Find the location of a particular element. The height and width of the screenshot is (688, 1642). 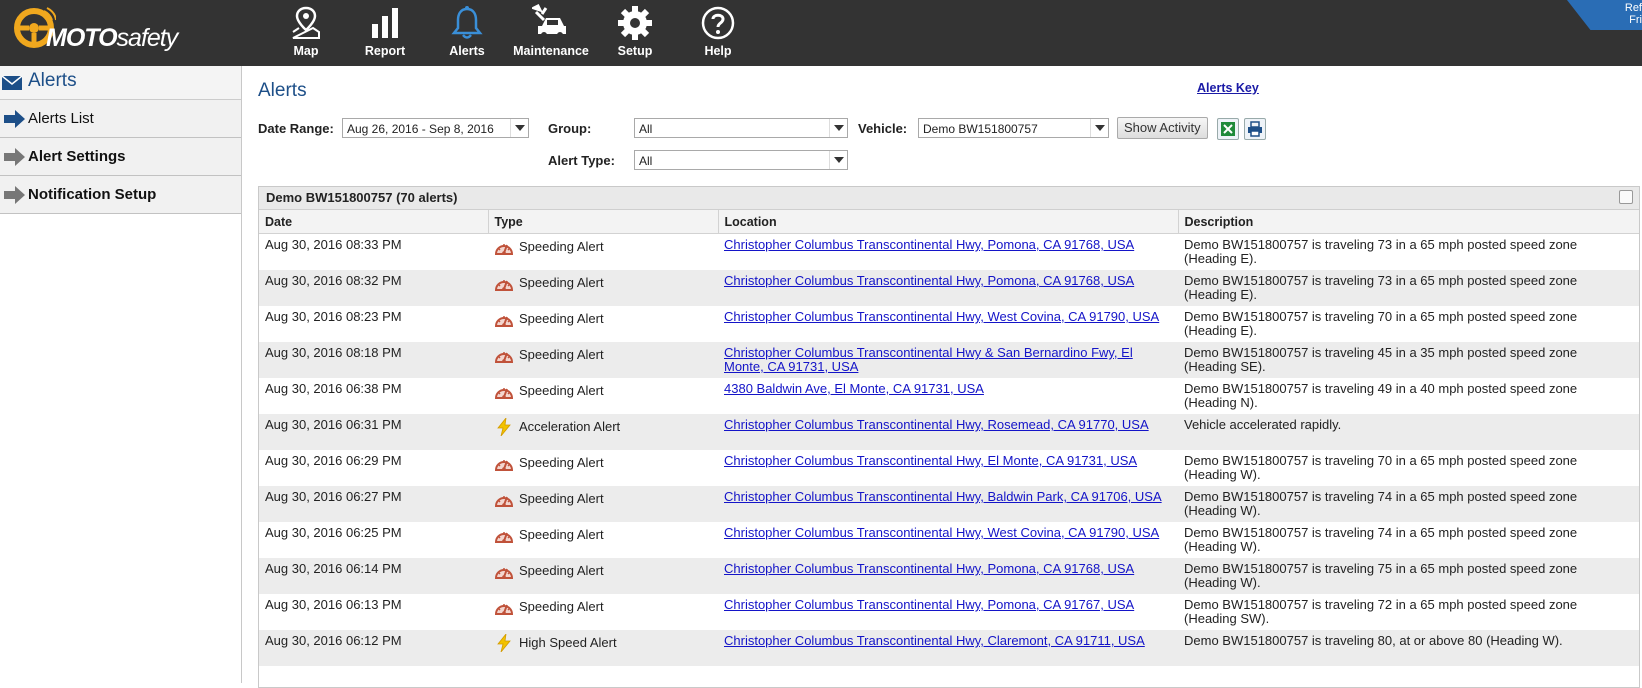

print-button is located at coordinates (1255, 129).